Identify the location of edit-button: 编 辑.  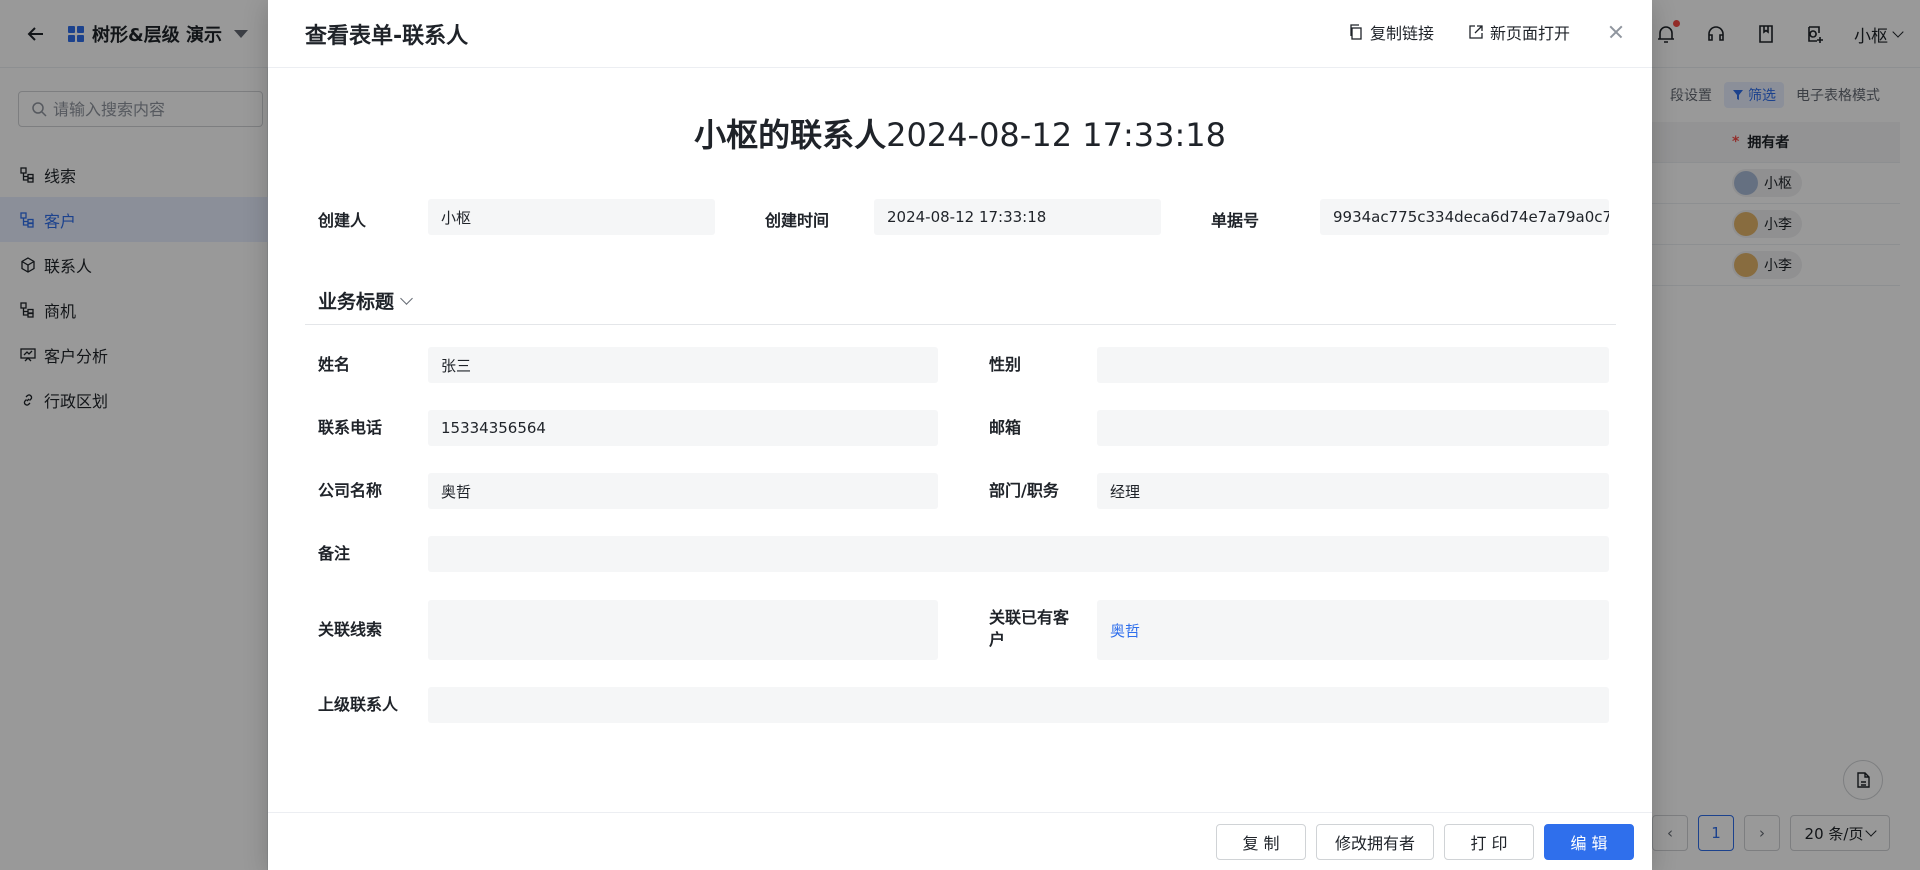
(1589, 842).